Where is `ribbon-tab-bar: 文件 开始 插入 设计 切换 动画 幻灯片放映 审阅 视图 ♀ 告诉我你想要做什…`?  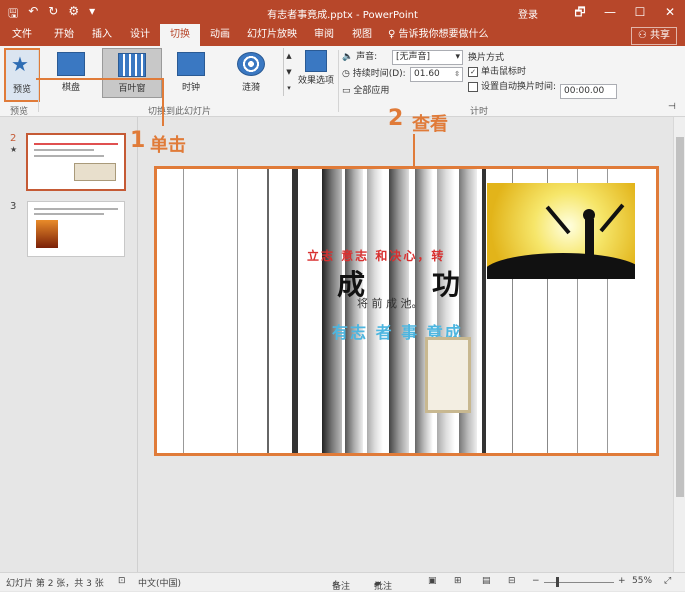 ribbon-tab-bar: 文件 开始 插入 设计 切换 动画 幻灯片放映 审阅 视图 ♀ 告诉我你想要做什… is located at coordinates (342, 35).